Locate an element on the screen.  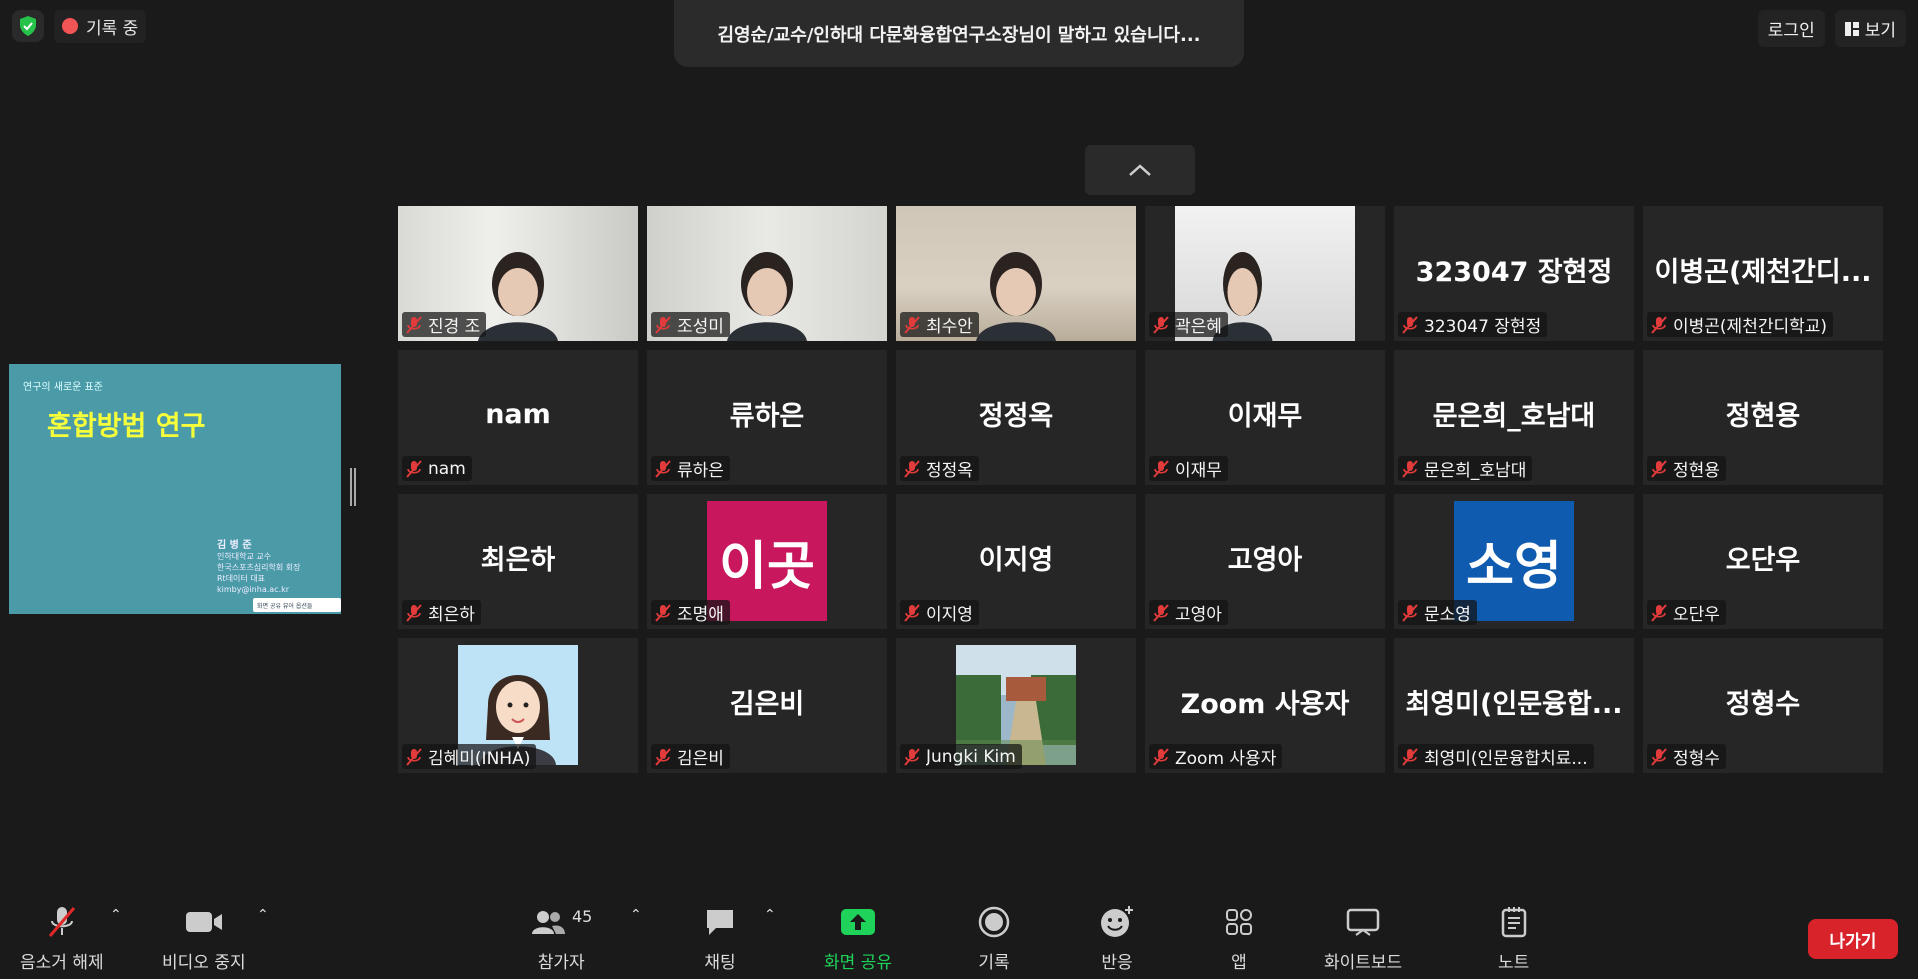
gallery-page-up-button is located at coordinates (1140, 170).